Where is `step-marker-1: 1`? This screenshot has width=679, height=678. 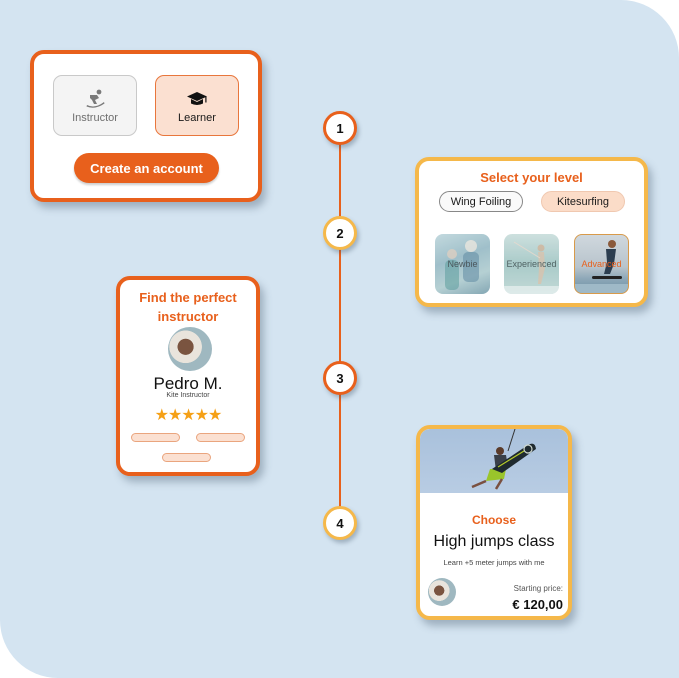 step-marker-1: 1 is located at coordinates (340, 128).